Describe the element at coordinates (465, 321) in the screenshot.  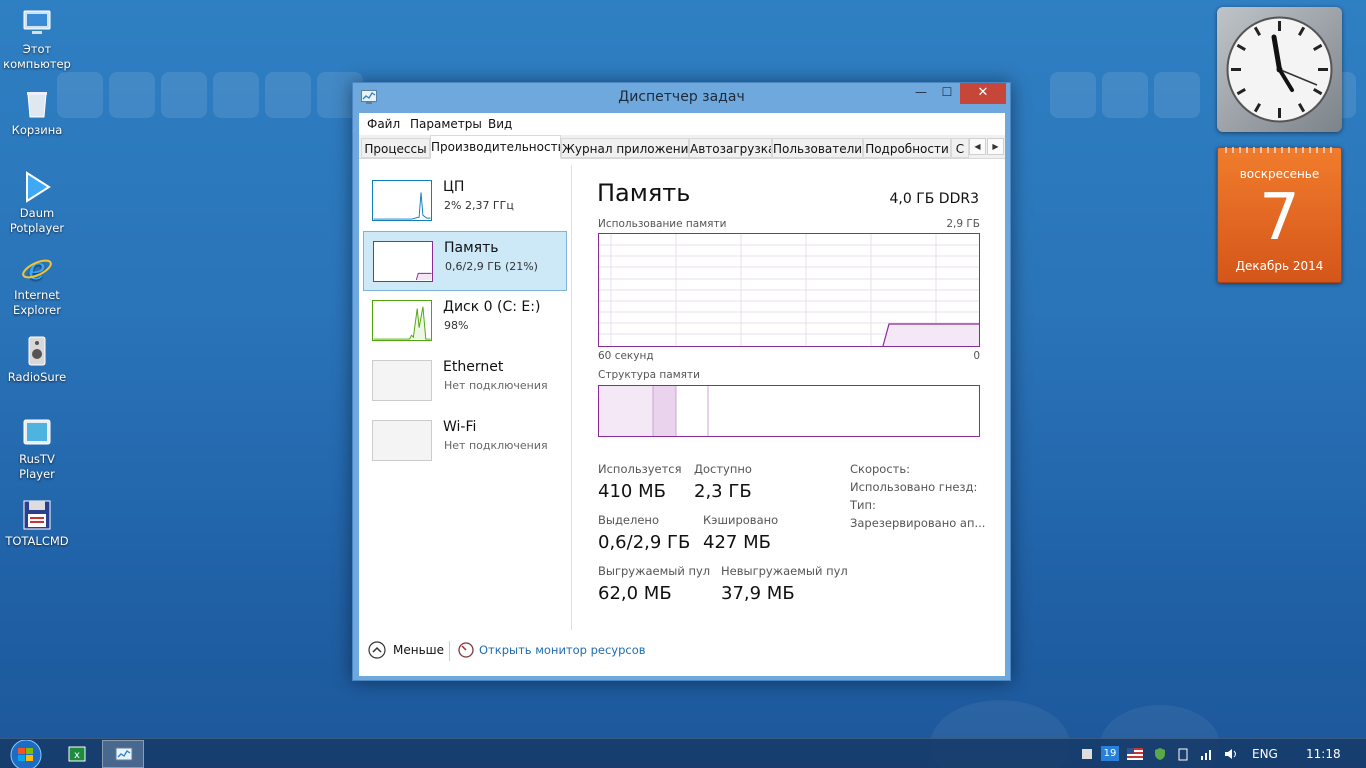
I see `perf-item-disk: Диск 0 (C: E:) 98%` at that location.